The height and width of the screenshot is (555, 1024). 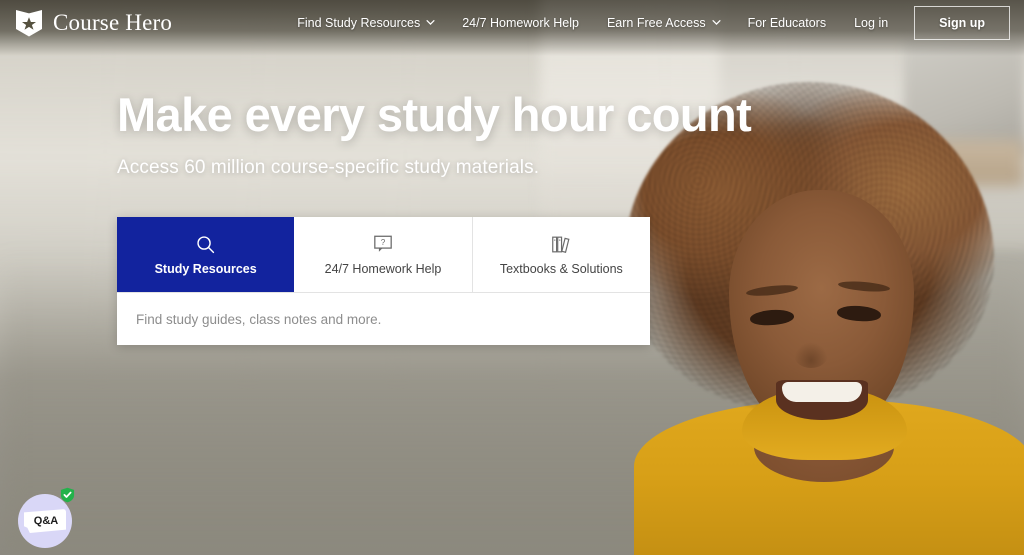 I want to click on nav-label: For Educators, so click(x=787, y=23).